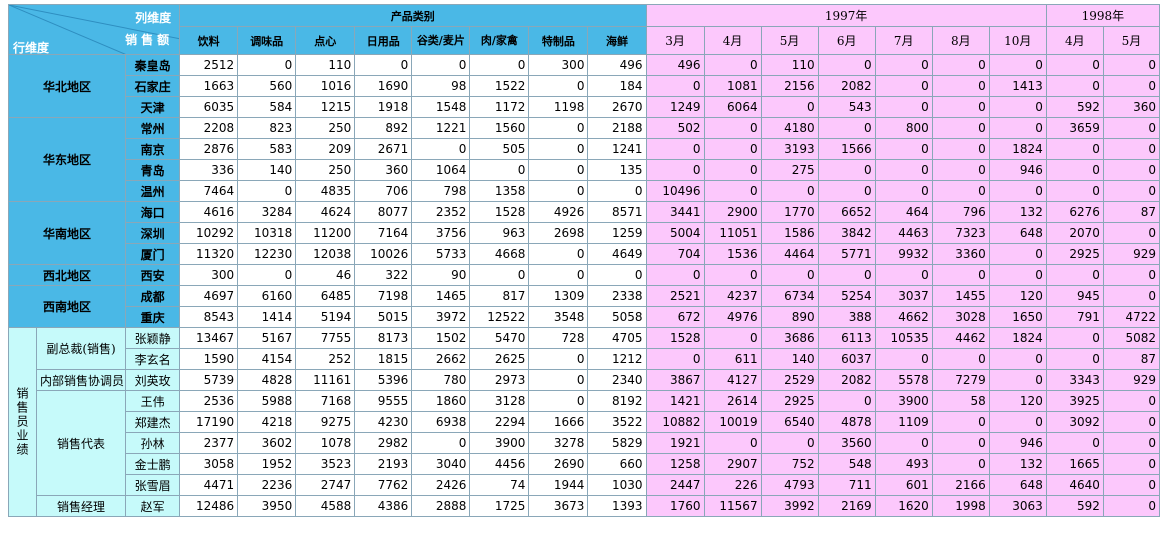 The width and height of the screenshot is (1163, 539). I want to click on cell-product-value: 3602, so click(267, 443).